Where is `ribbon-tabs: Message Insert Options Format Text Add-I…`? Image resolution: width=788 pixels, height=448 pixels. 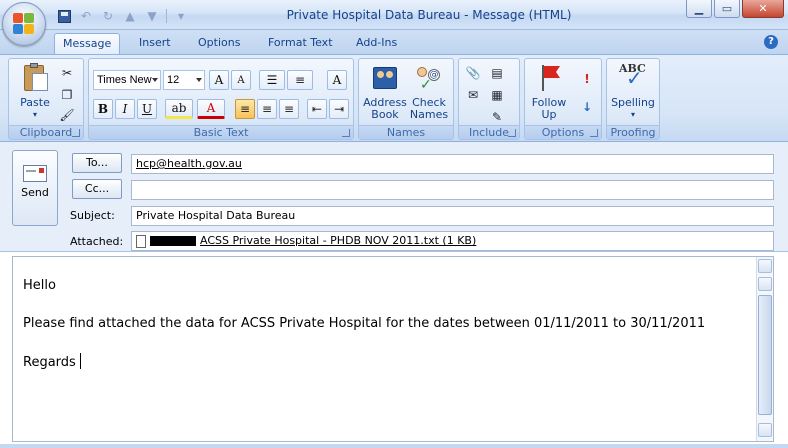 ribbon-tabs: Message Insert Options Format Text Add-I… is located at coordinates (394, 42).